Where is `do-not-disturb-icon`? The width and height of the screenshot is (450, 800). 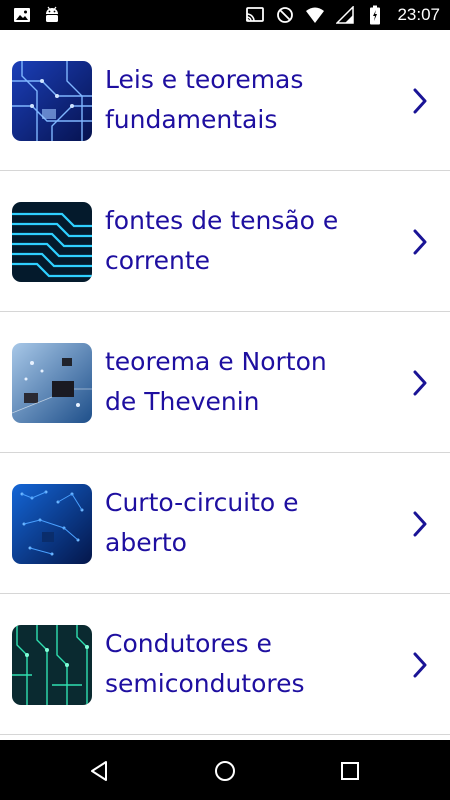
do-not-disturb-icon is located at coordinates (285, 15).